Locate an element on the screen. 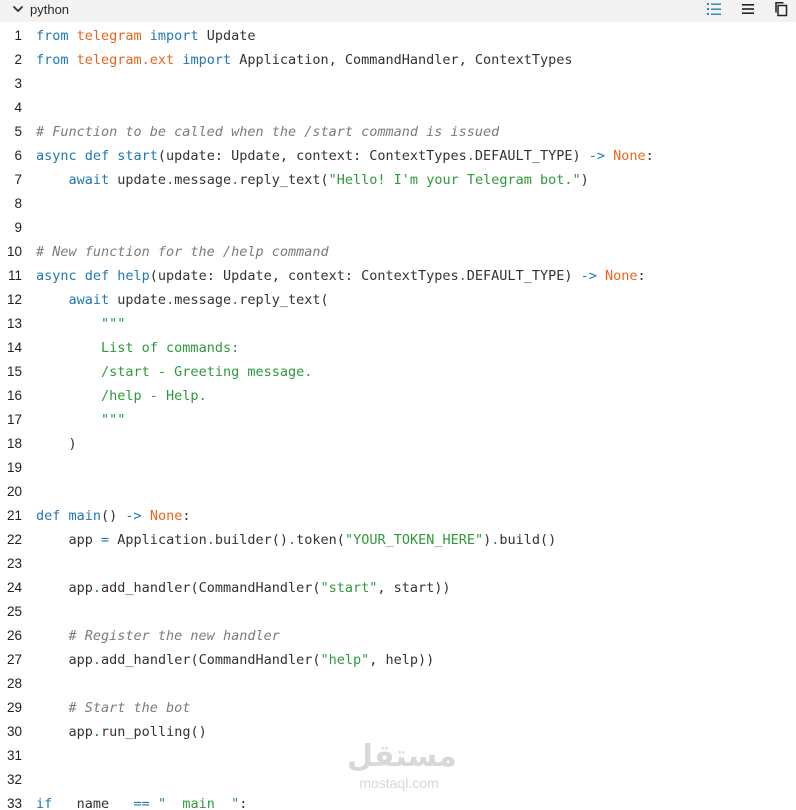 The height and width of the screenshot is (810, 796). code-line: 9 is located at coordinates (398, 228).